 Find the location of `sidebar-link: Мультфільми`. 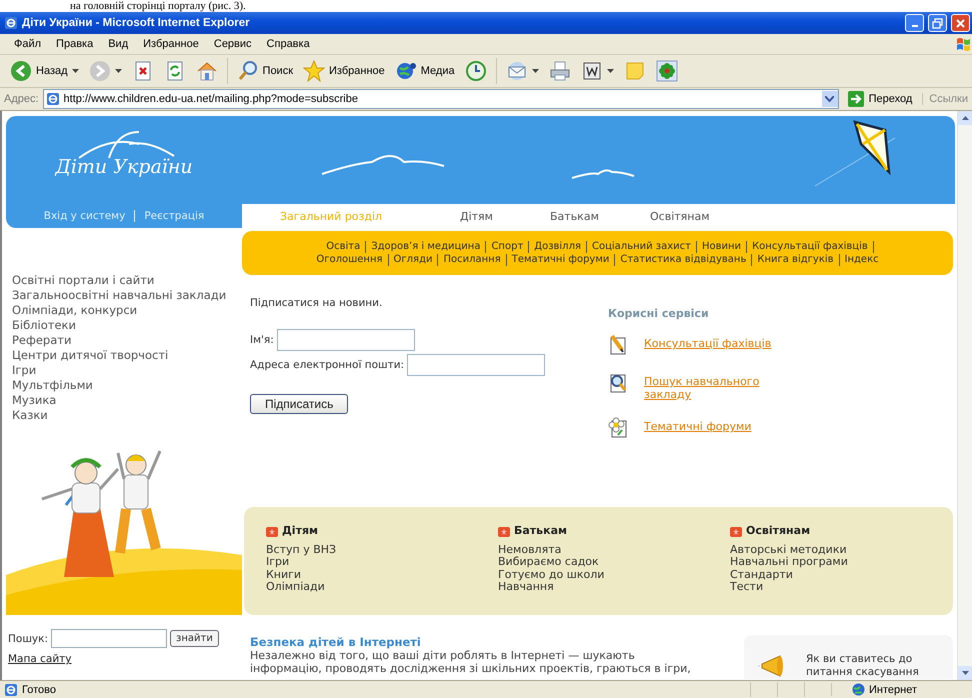

sidebar-link: Мультфільми is located at coordinates (127, 385).